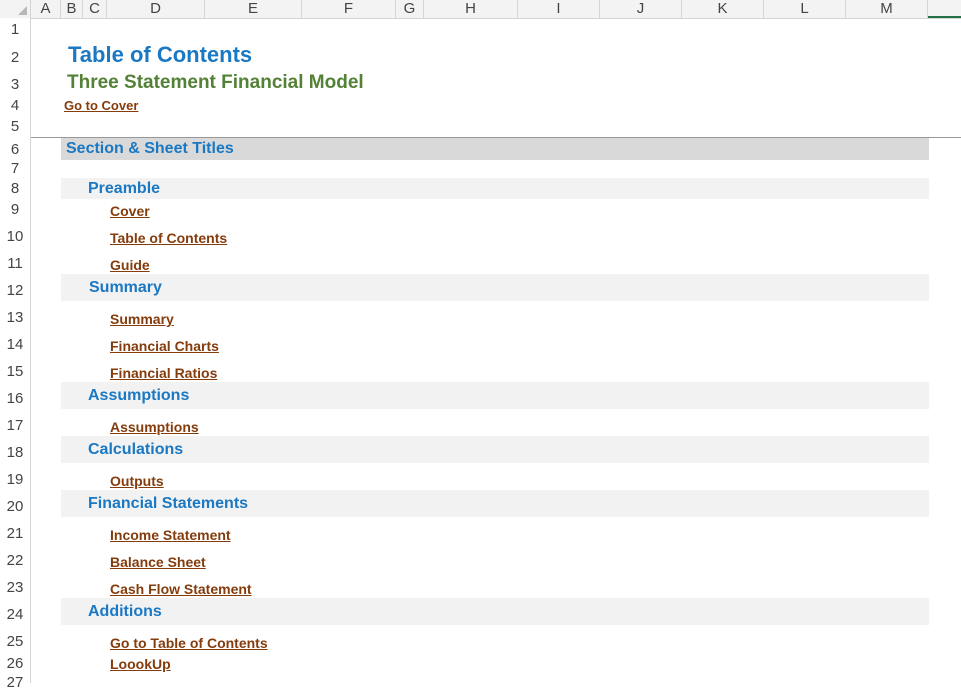 The width and height of the screenshot is (961, 691). Describe the element at coordinates (495, 611) in the screenshot. I see `group-band-additions` at that location.